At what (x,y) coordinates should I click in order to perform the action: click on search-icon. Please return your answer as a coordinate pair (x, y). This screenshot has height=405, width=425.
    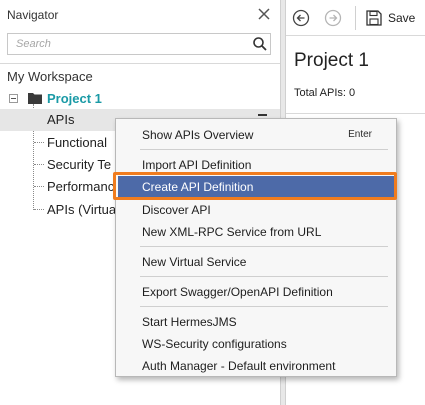
    Looking at the image, I should click on (260, 44).